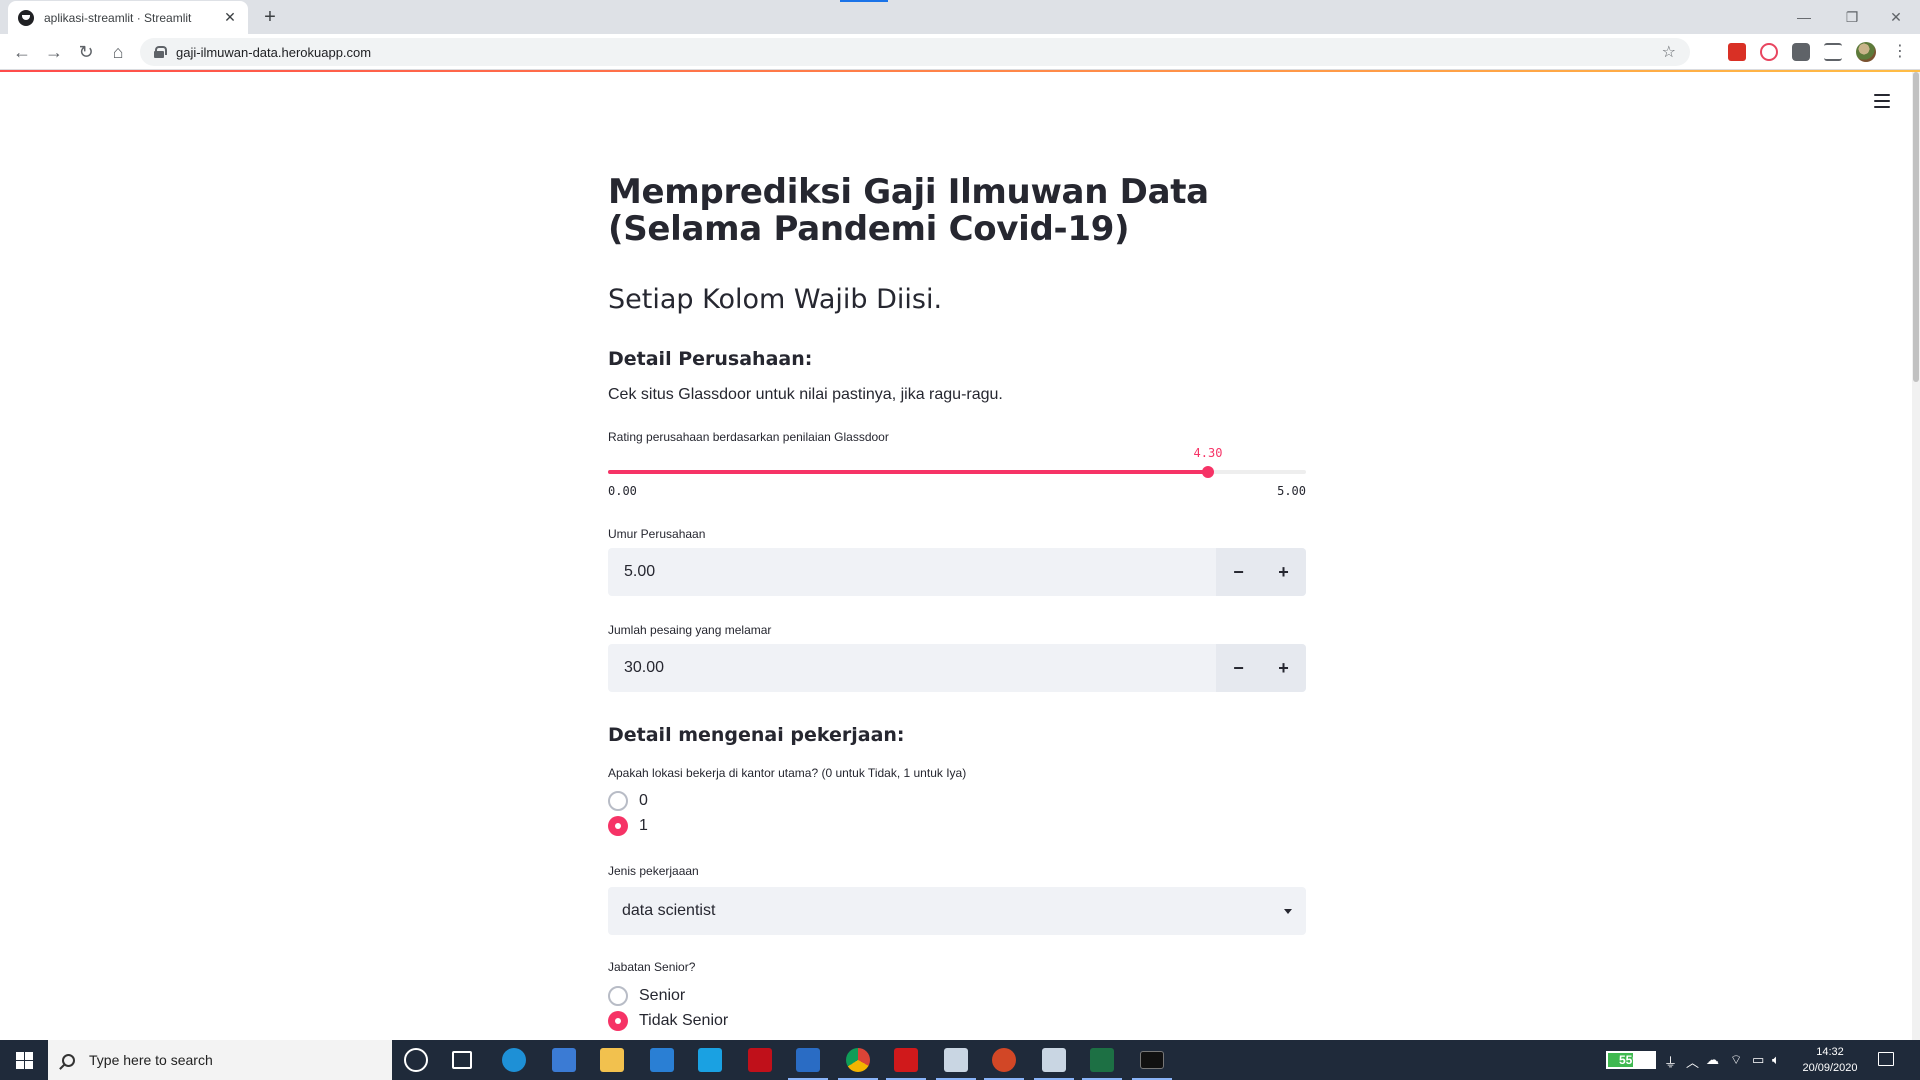 The width and height of the screenshot is (1920, 1080). I want to click on profile-avatar, so click(1866, 52).